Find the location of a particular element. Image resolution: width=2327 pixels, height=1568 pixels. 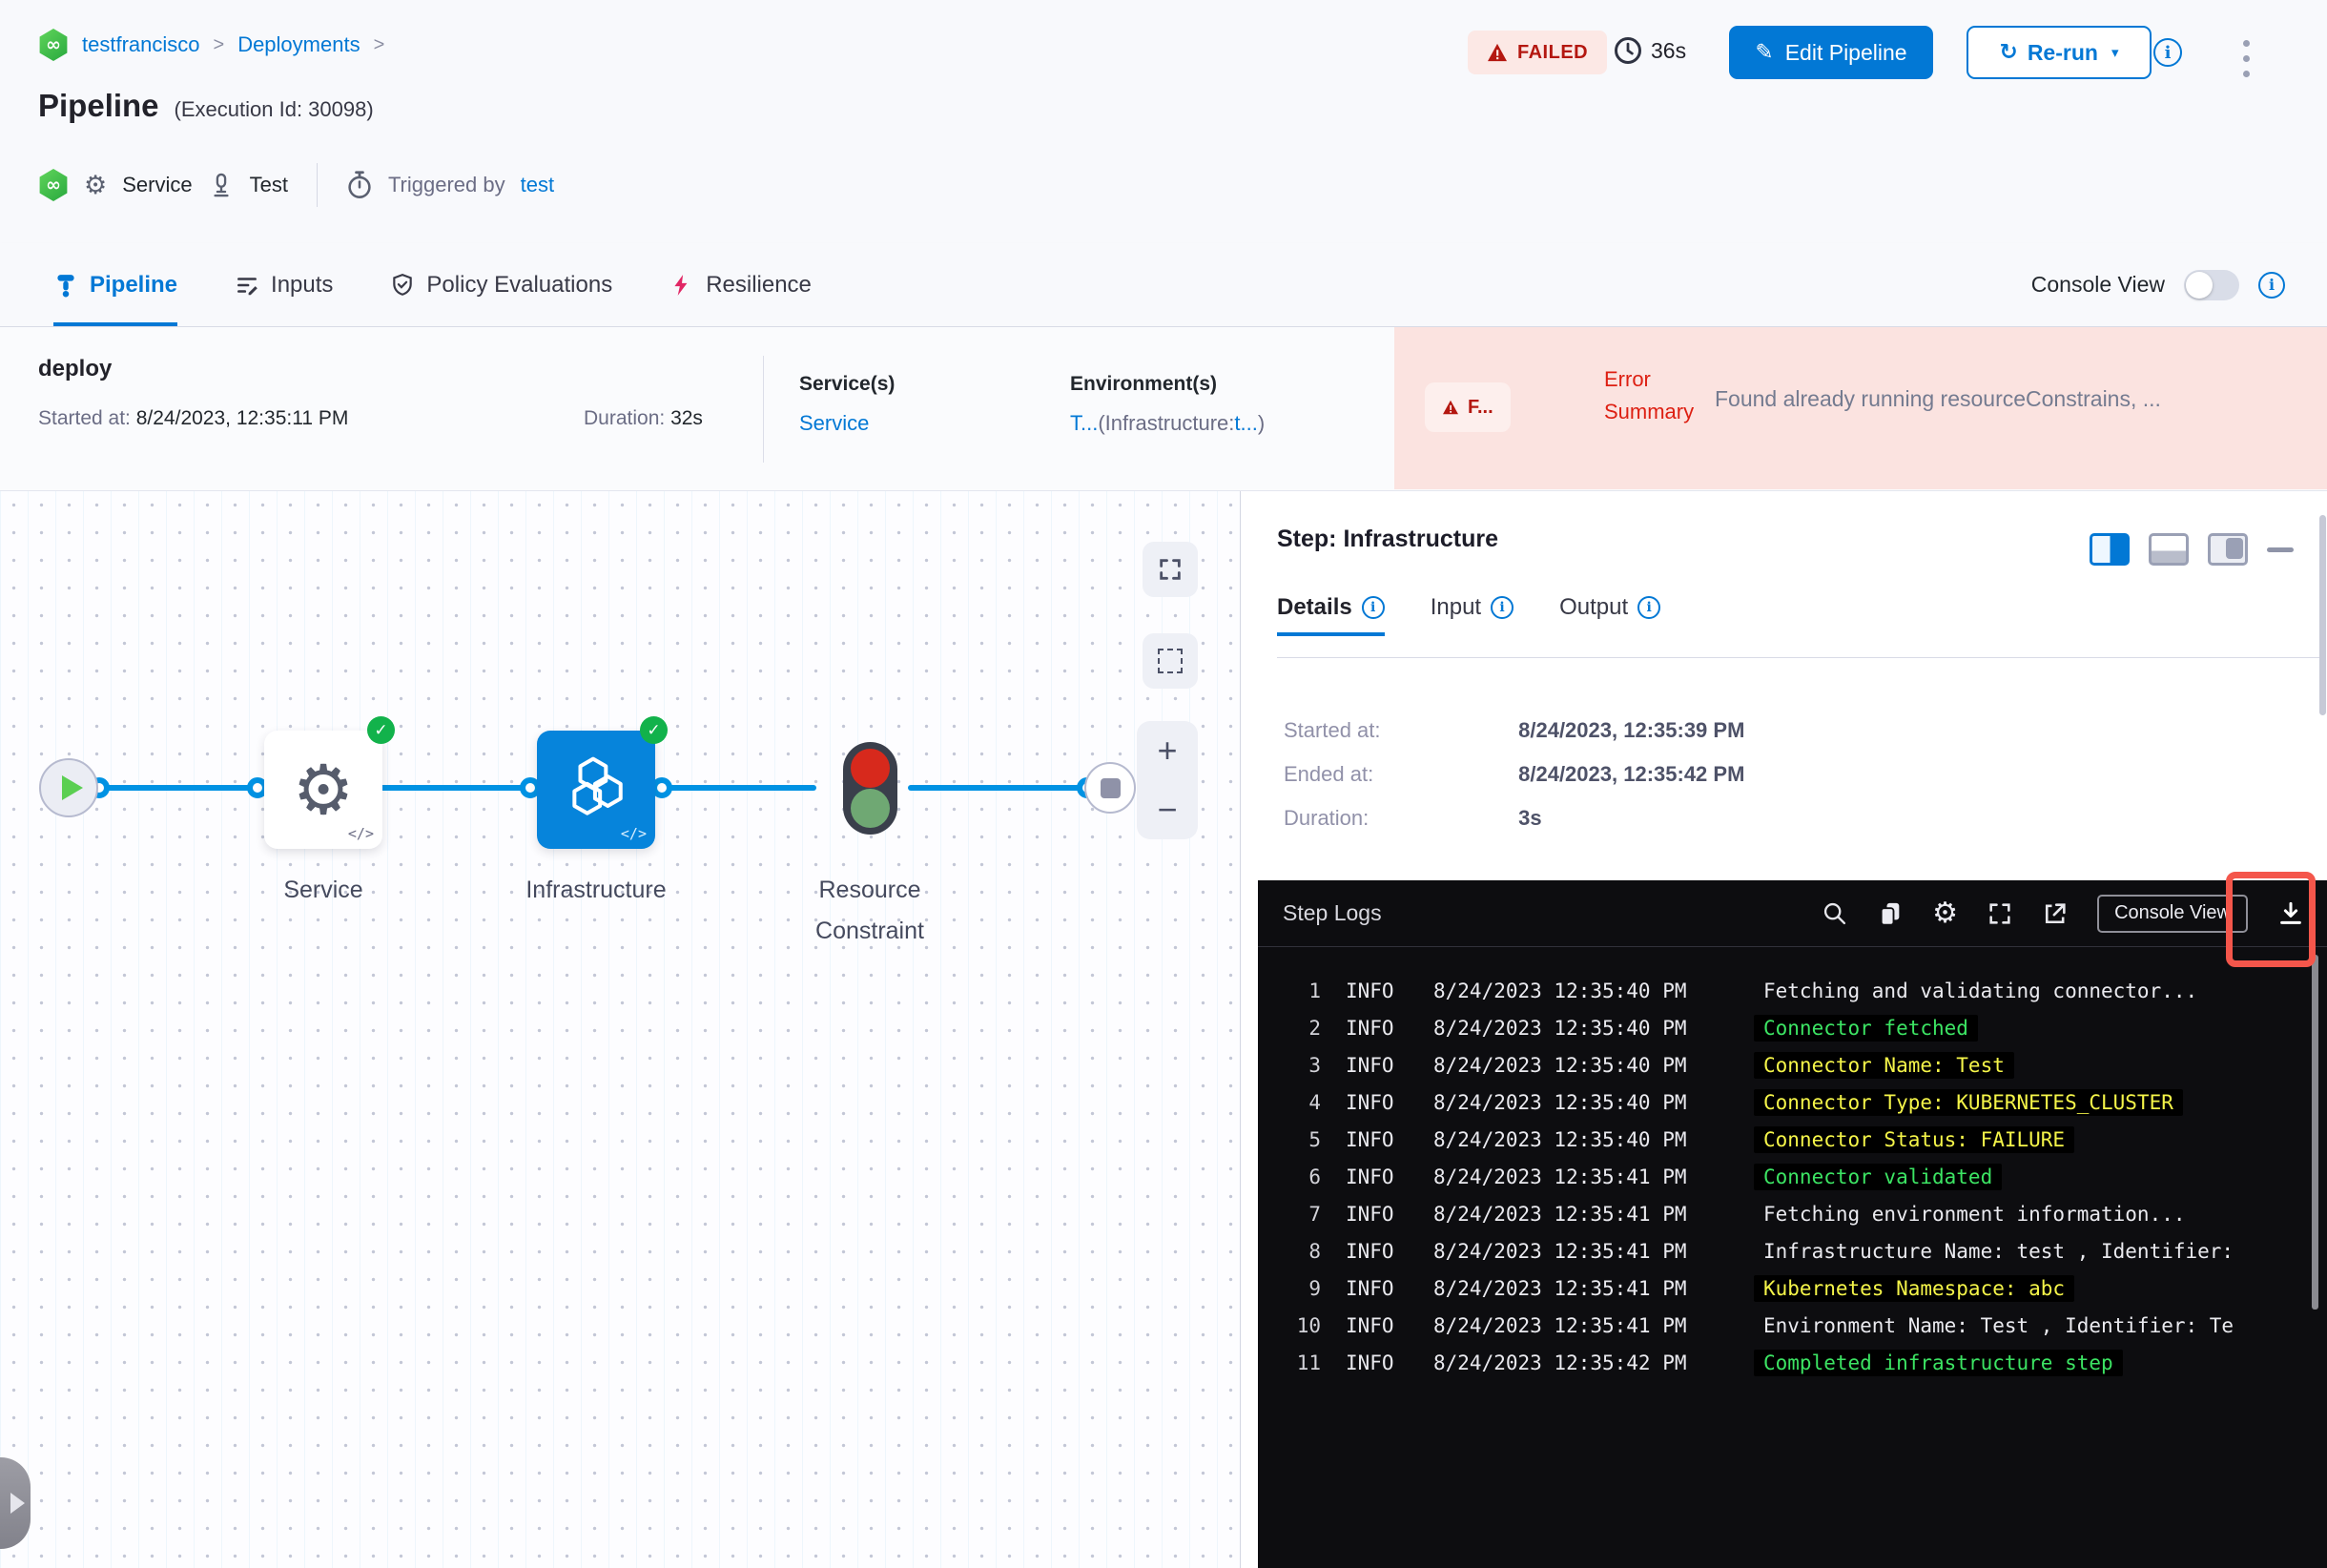

log-settings-button: ⚙ is located at coordinates (1945, 913).